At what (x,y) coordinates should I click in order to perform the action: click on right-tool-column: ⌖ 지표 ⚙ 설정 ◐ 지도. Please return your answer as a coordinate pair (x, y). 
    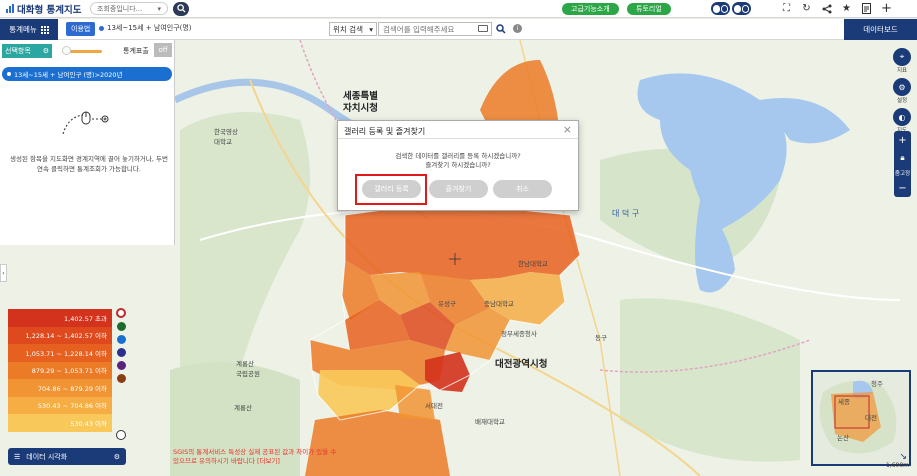
    Looking at the image, I should click on (902, 93).